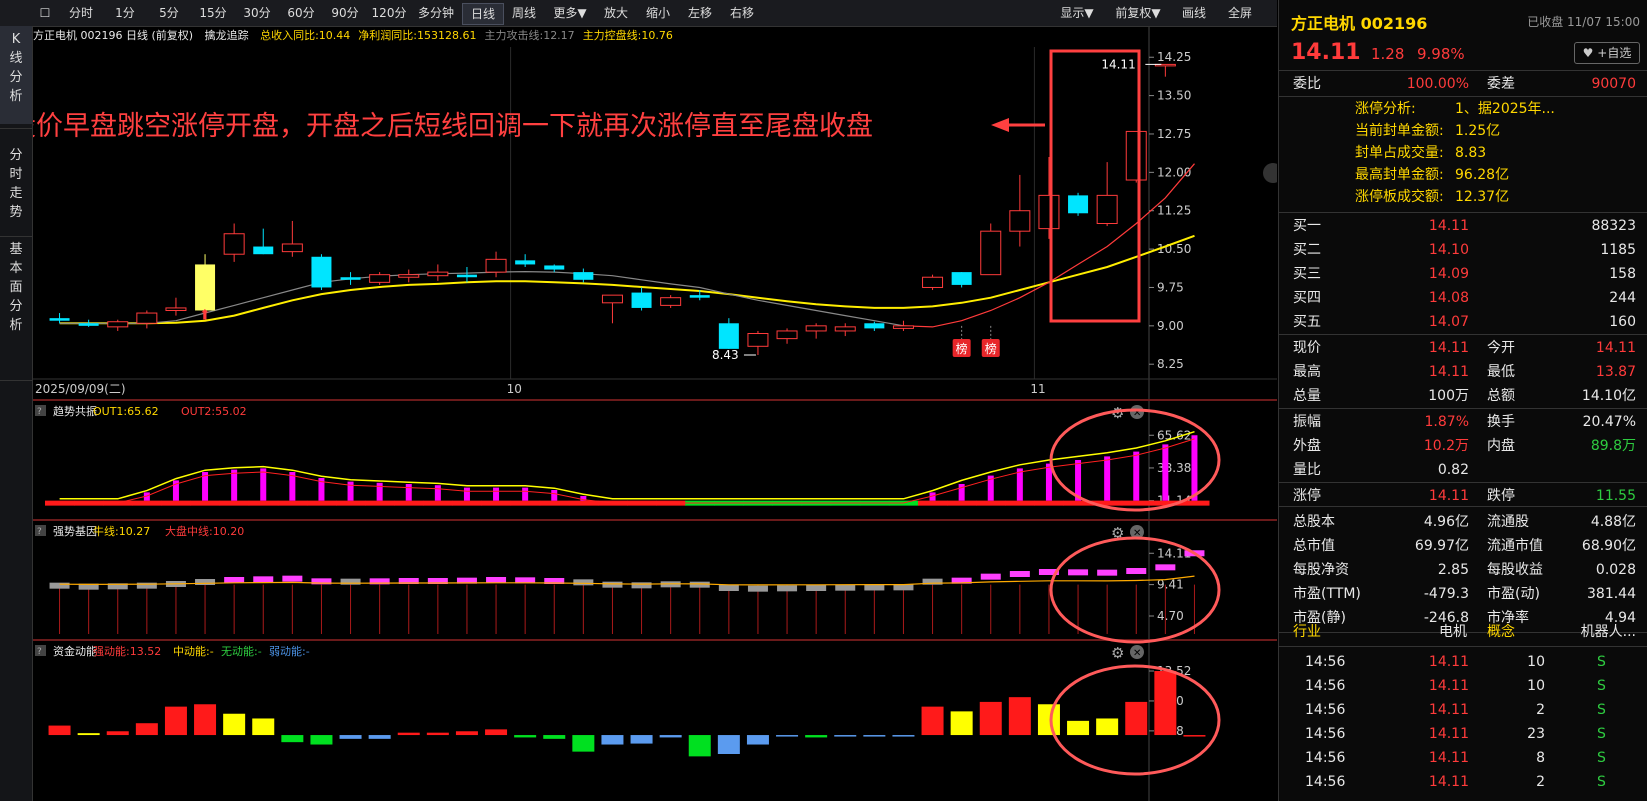  I want to click on period-button-2: 5分, so click(169, 13).